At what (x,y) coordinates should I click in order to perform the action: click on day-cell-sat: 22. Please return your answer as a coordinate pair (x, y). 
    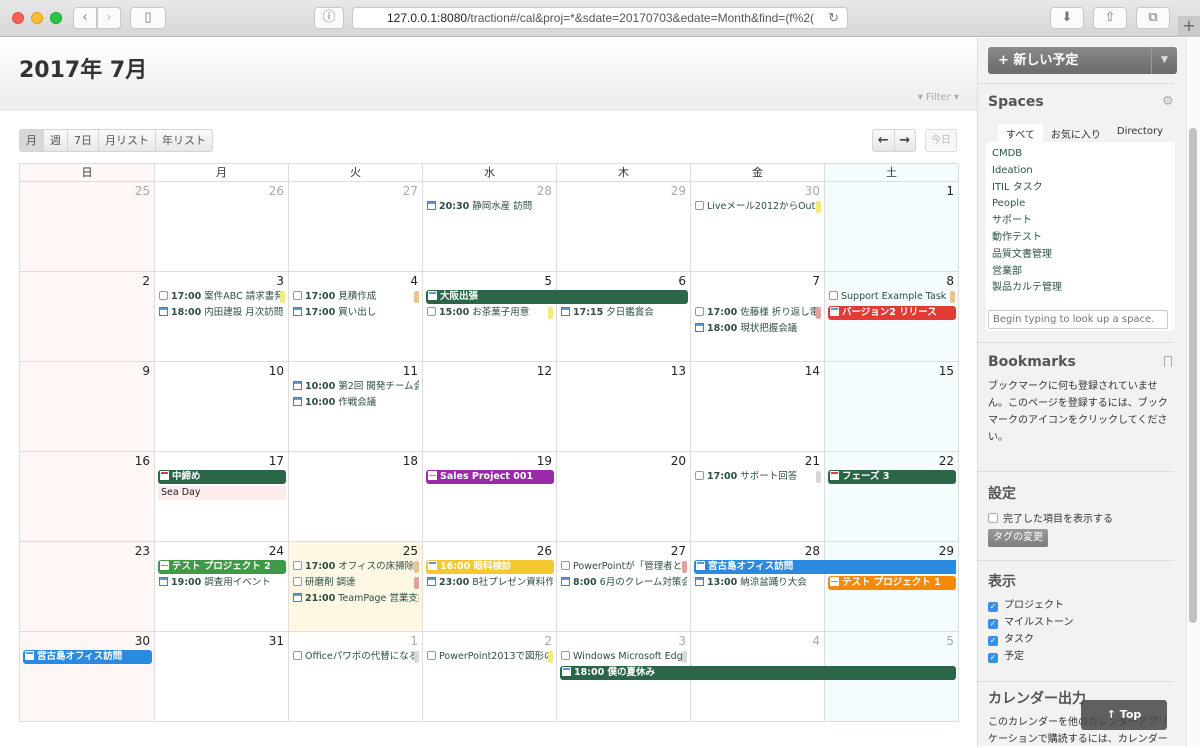
    Looking at the image, I should click on (892, 497).